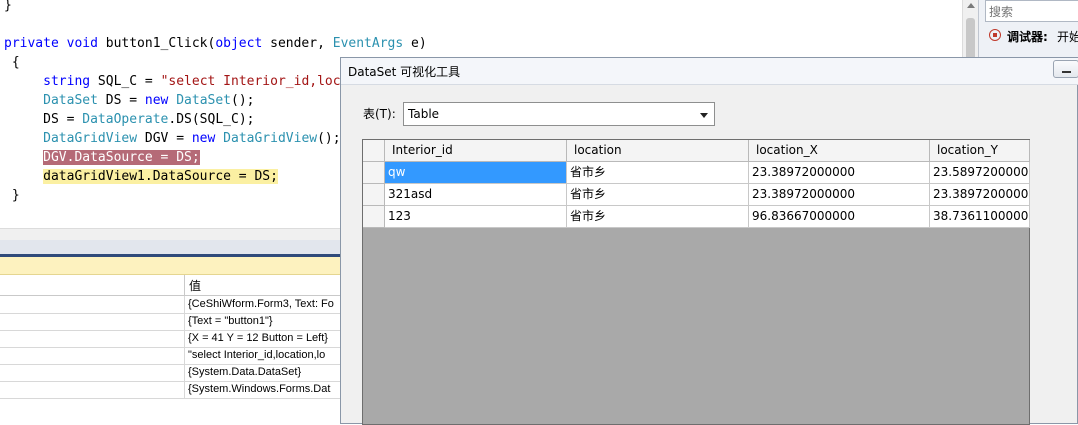 This screenshot has width=1078, height=425. Describe the element at coordinates (257, 355) in the screenshot. I see `locals-value: "select Interior_id,location,lo` at that location.